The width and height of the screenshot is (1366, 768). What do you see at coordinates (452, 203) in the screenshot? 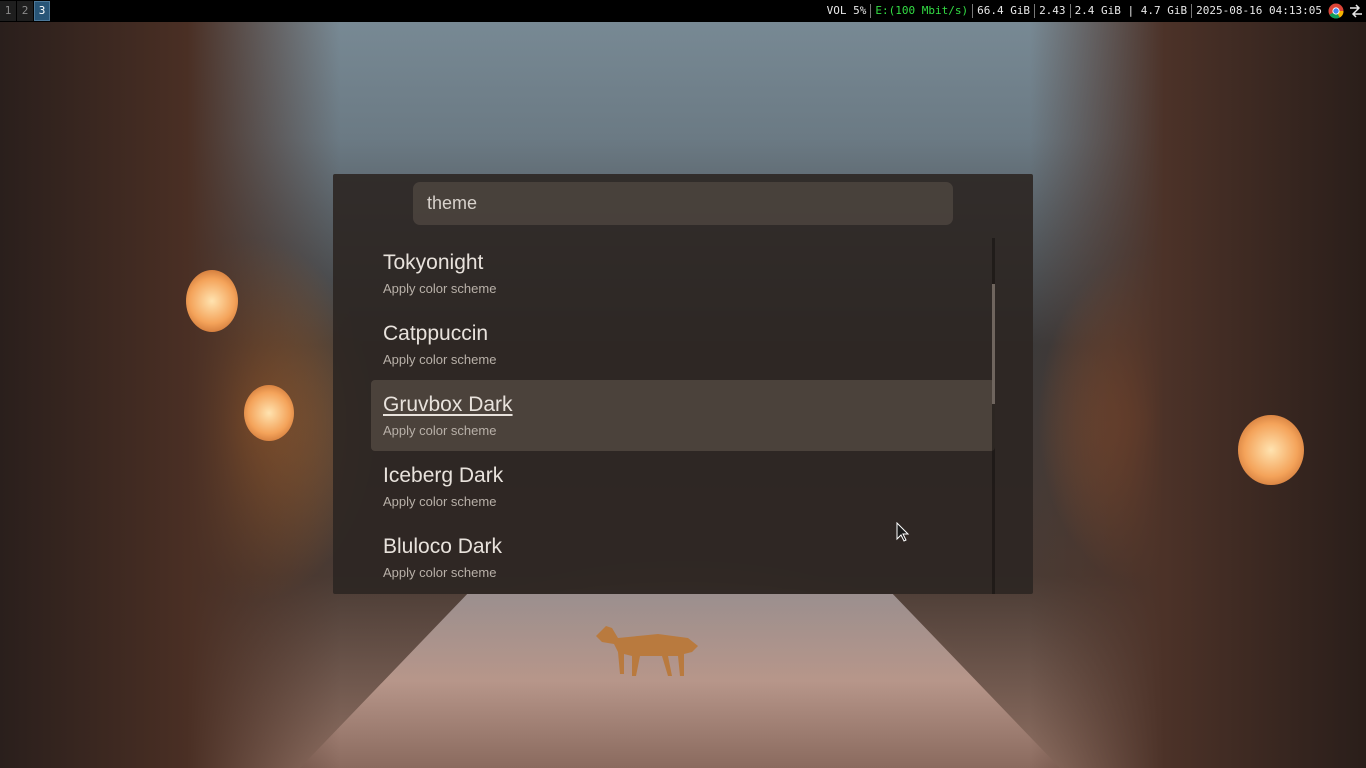
I see `search-query: theme` at bounding box center [452, 203].